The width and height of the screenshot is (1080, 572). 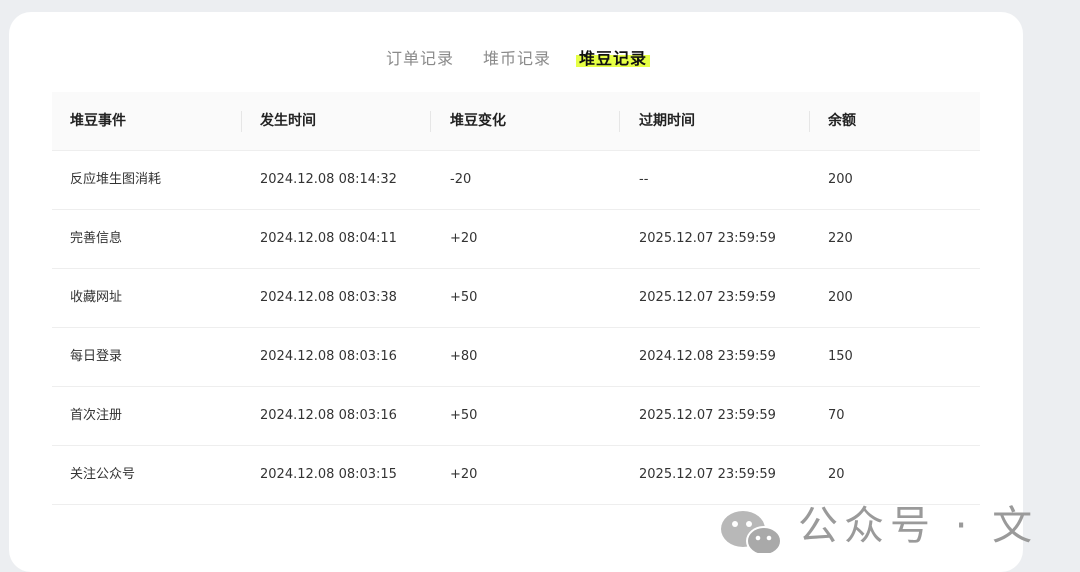 I want to click on cell-event: 收藏网址, so click(x=96, y=297).